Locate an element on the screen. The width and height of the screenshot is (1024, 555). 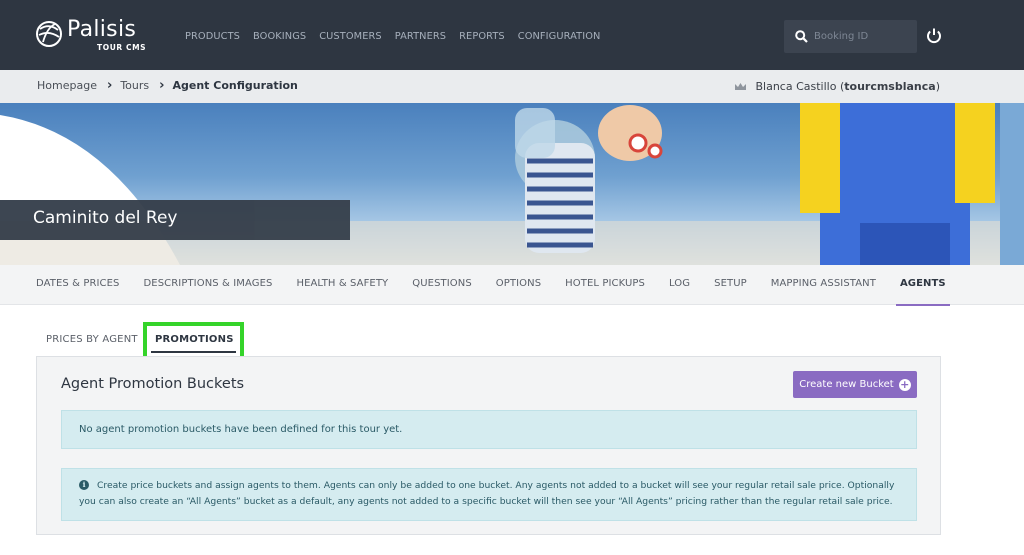
create-bucket-label: Create new Bucket is located at coordinates (846, 384).